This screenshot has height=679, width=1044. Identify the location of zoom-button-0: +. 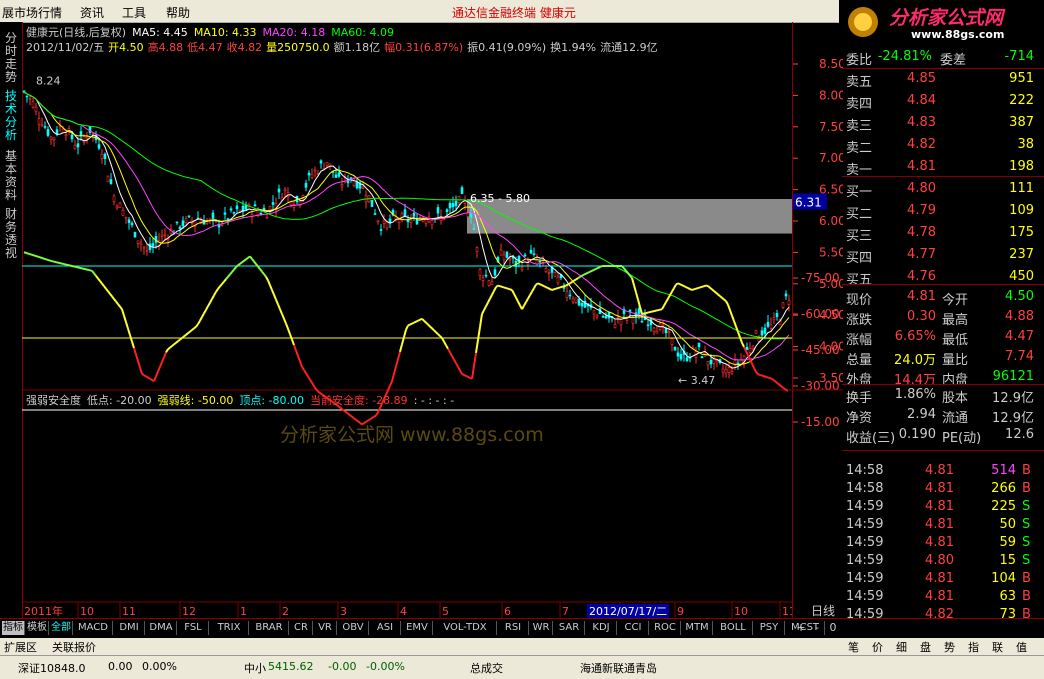
(801, 627).